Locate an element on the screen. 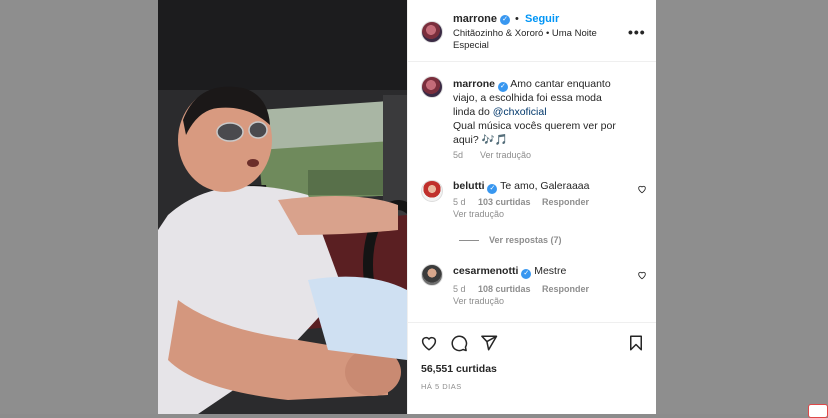  caption-avatar is located at coordinates (432, 87).